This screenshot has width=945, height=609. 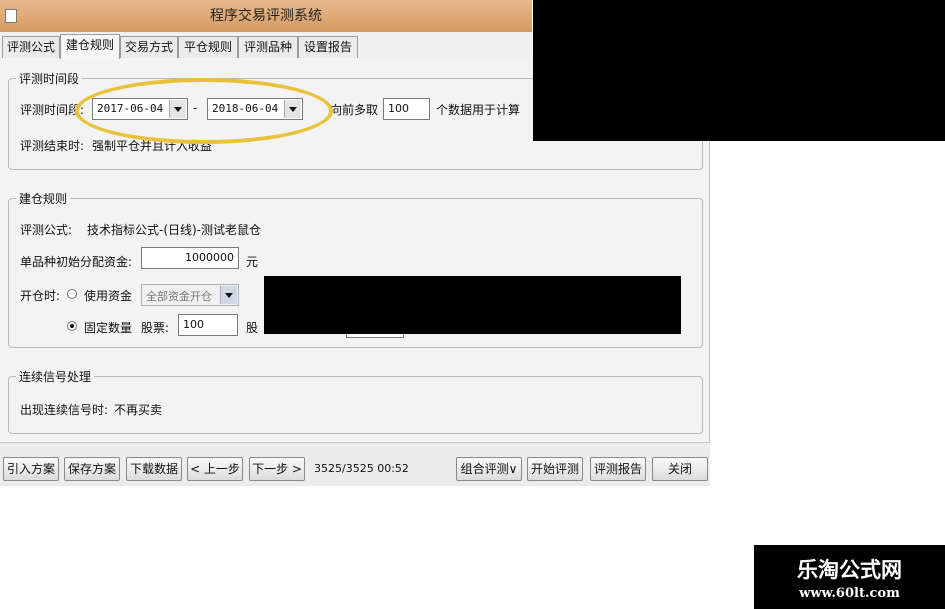 What do you see at coordinates (680, 469) in the screenshot?
I see `close-button: 关闭` at bounding box center [680, 469].